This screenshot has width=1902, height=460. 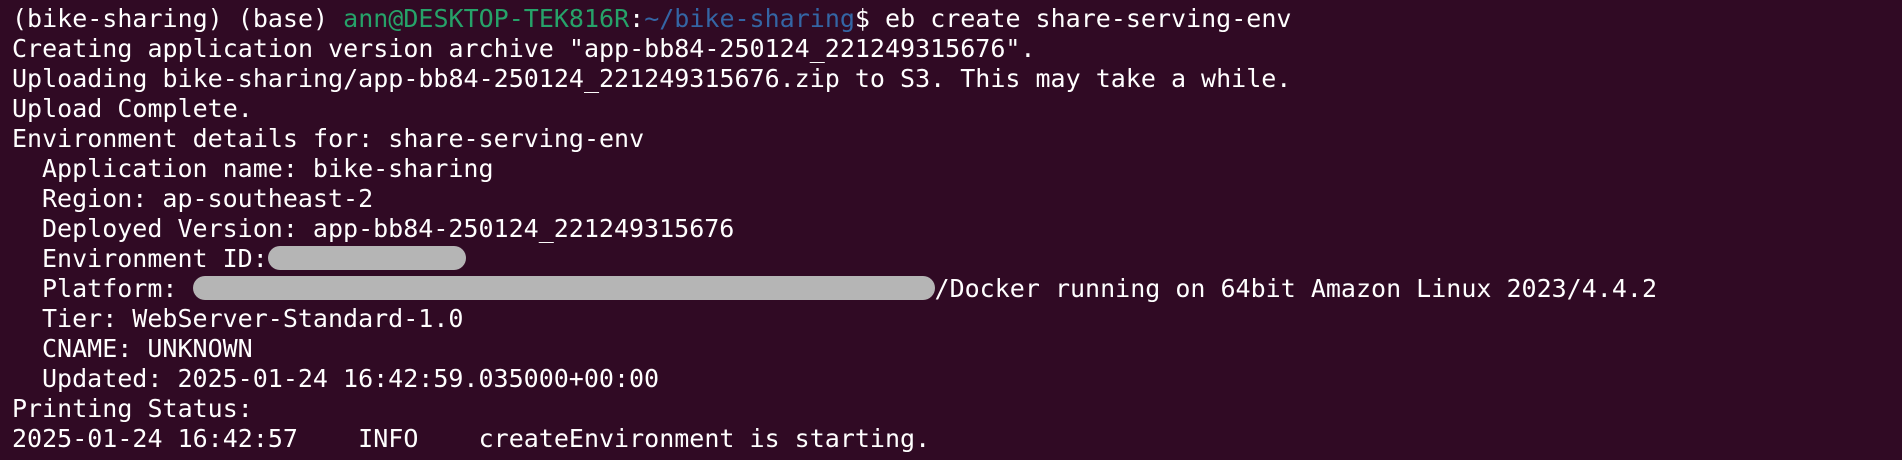 What do you see at coordinates (132, 108) in the screenshot?
I see `output-line-upload-complete: Upload Complete.` at bounding box center [132, 108].